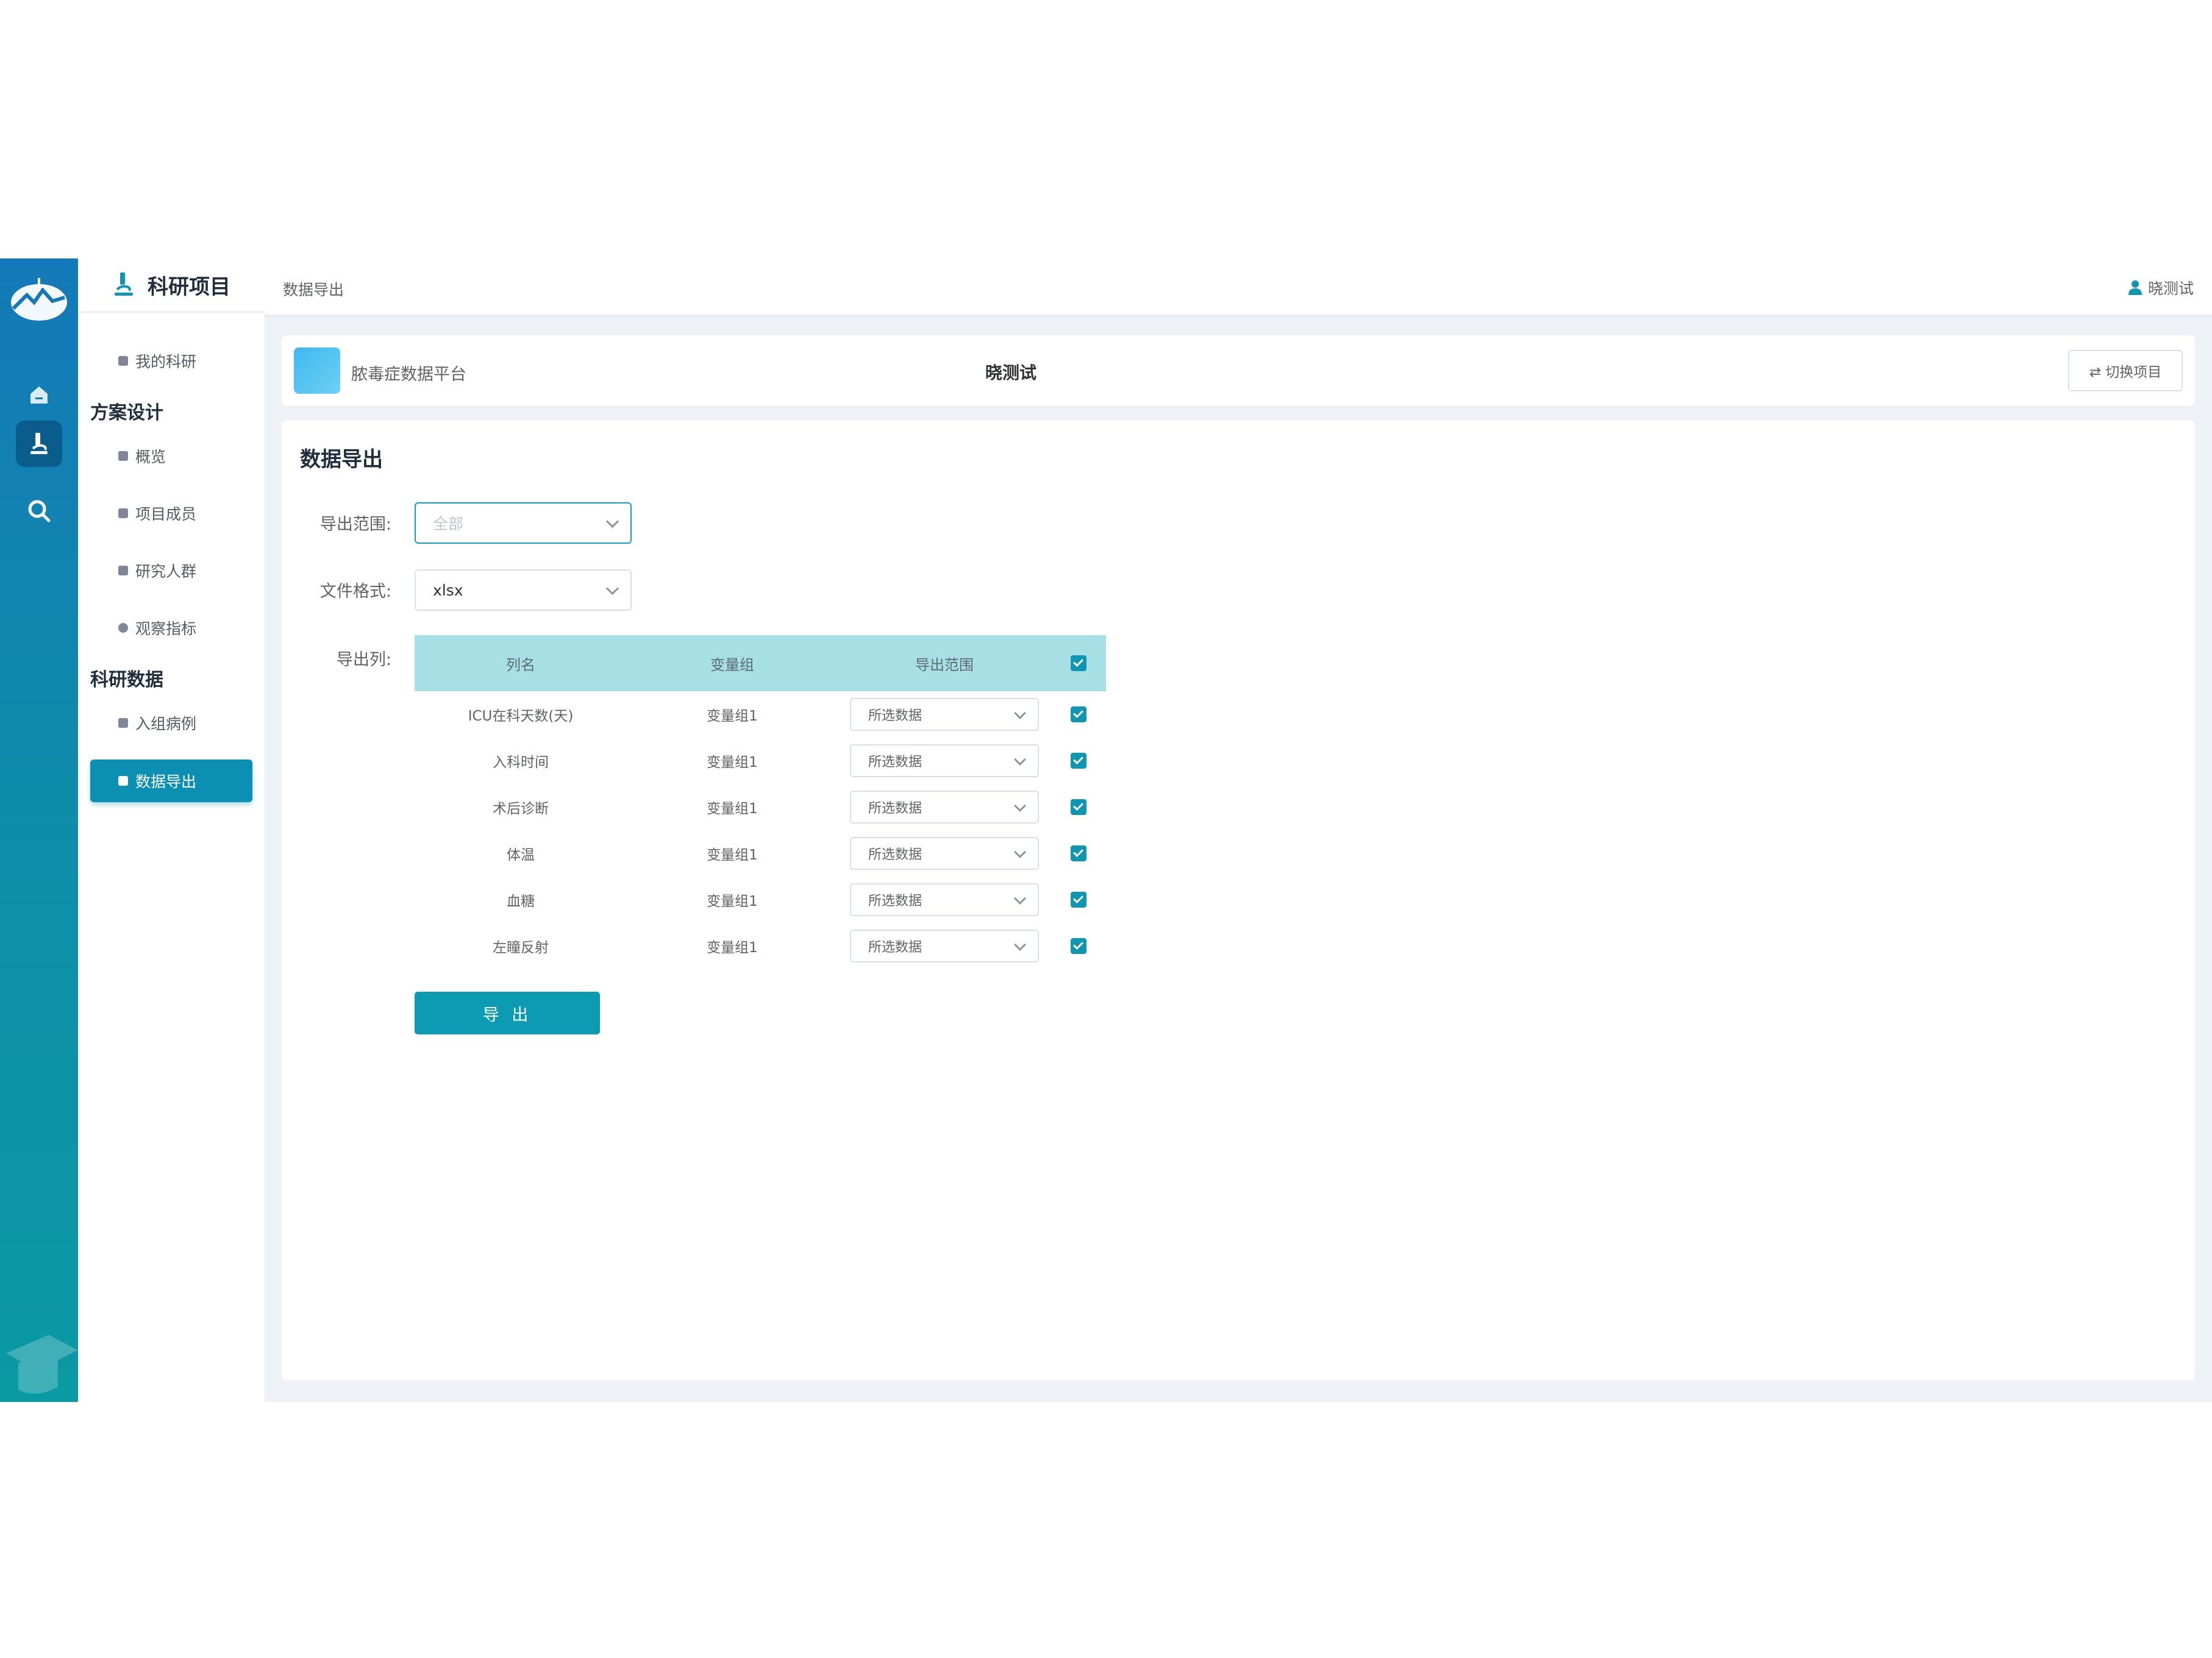 The image size is (2212, 1658). Describe the element at coordinates (39, 830) in the screenshot. I see `icon-rail` at that location.